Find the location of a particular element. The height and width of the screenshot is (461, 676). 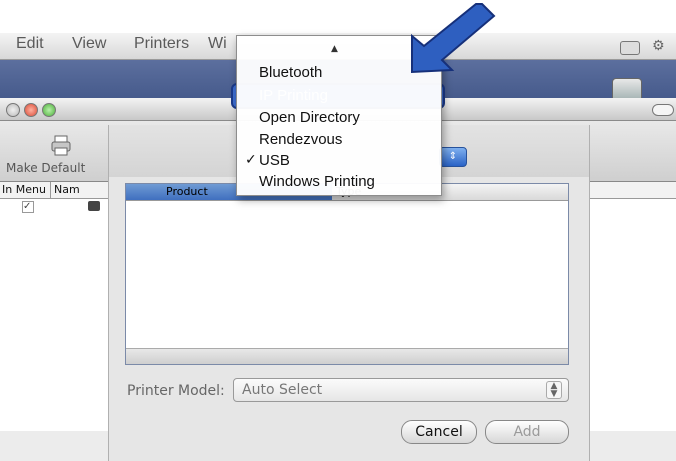

settings-icon: ⚙ is located at coordinates (658, 46).